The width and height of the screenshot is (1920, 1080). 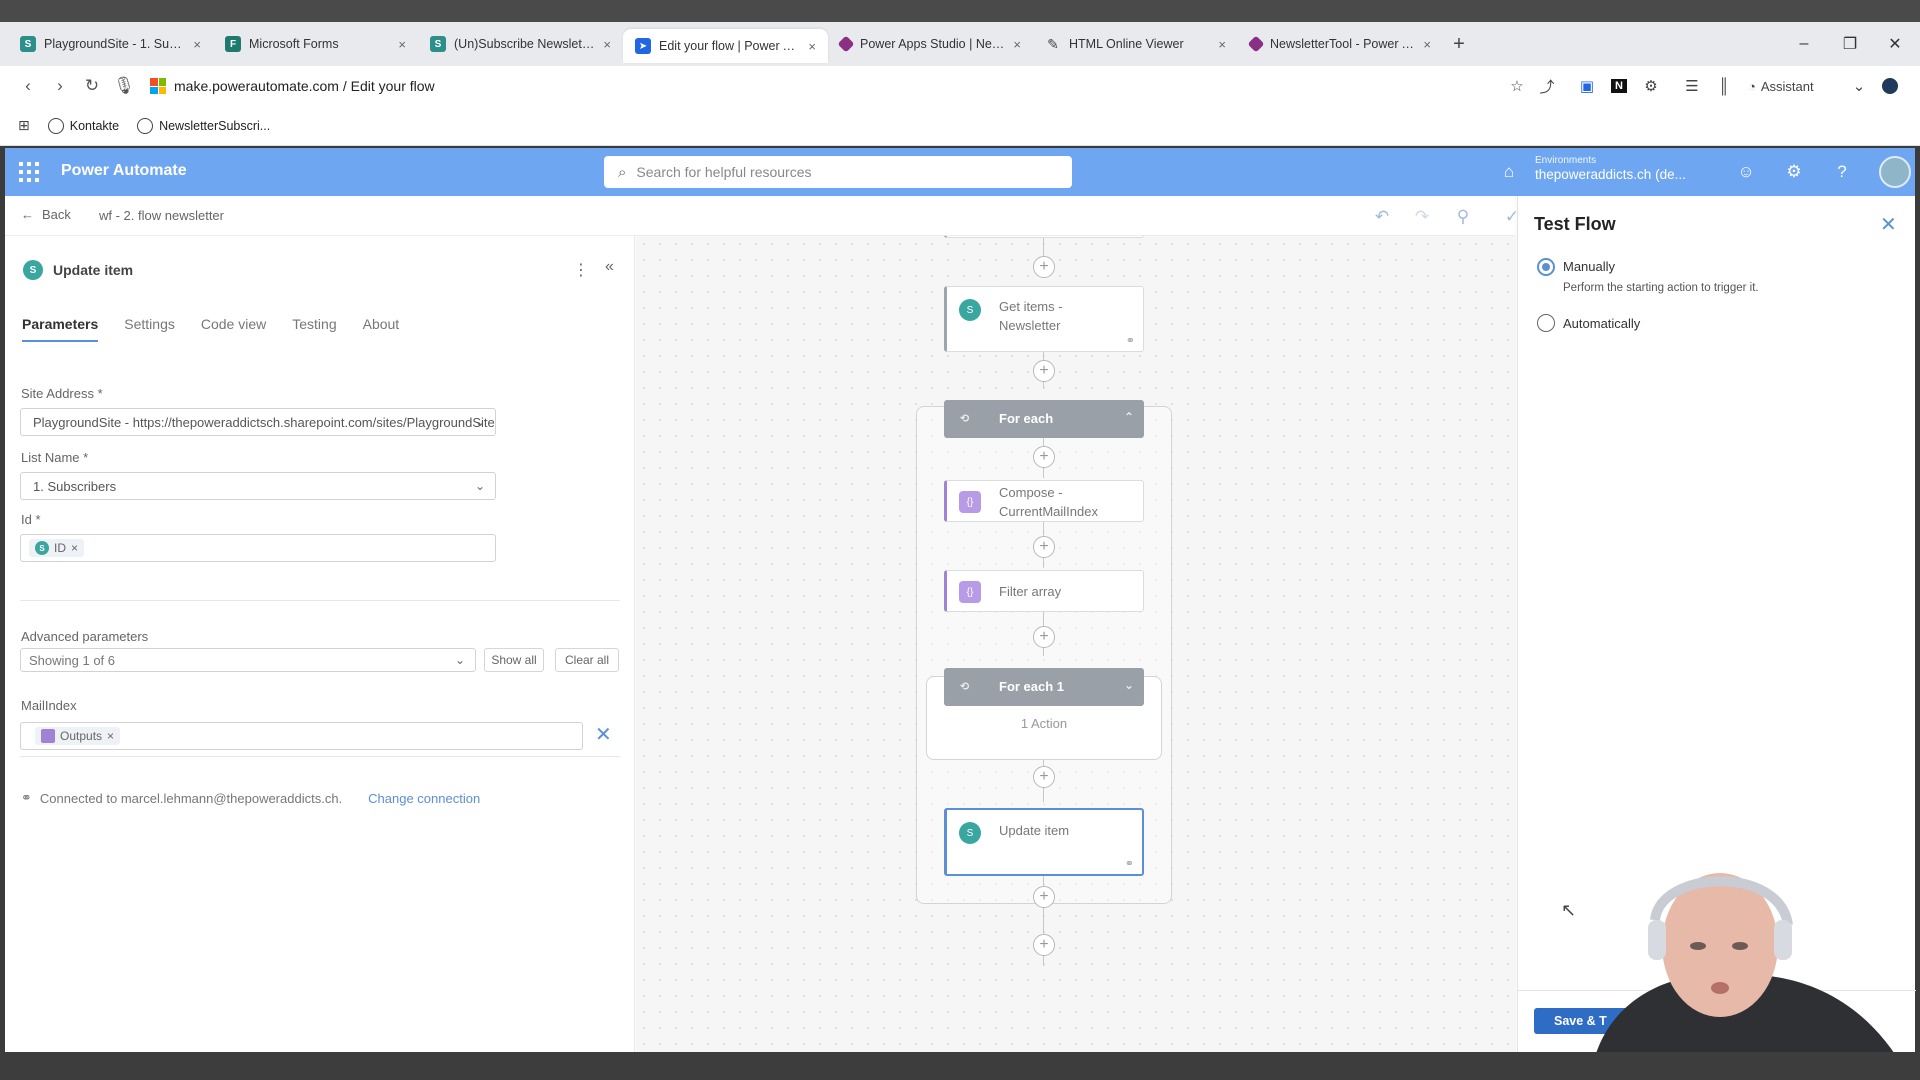 I want to click on action-card-compose: {} Compose - CurrentMailIndex, so click(x=1044, y=501).